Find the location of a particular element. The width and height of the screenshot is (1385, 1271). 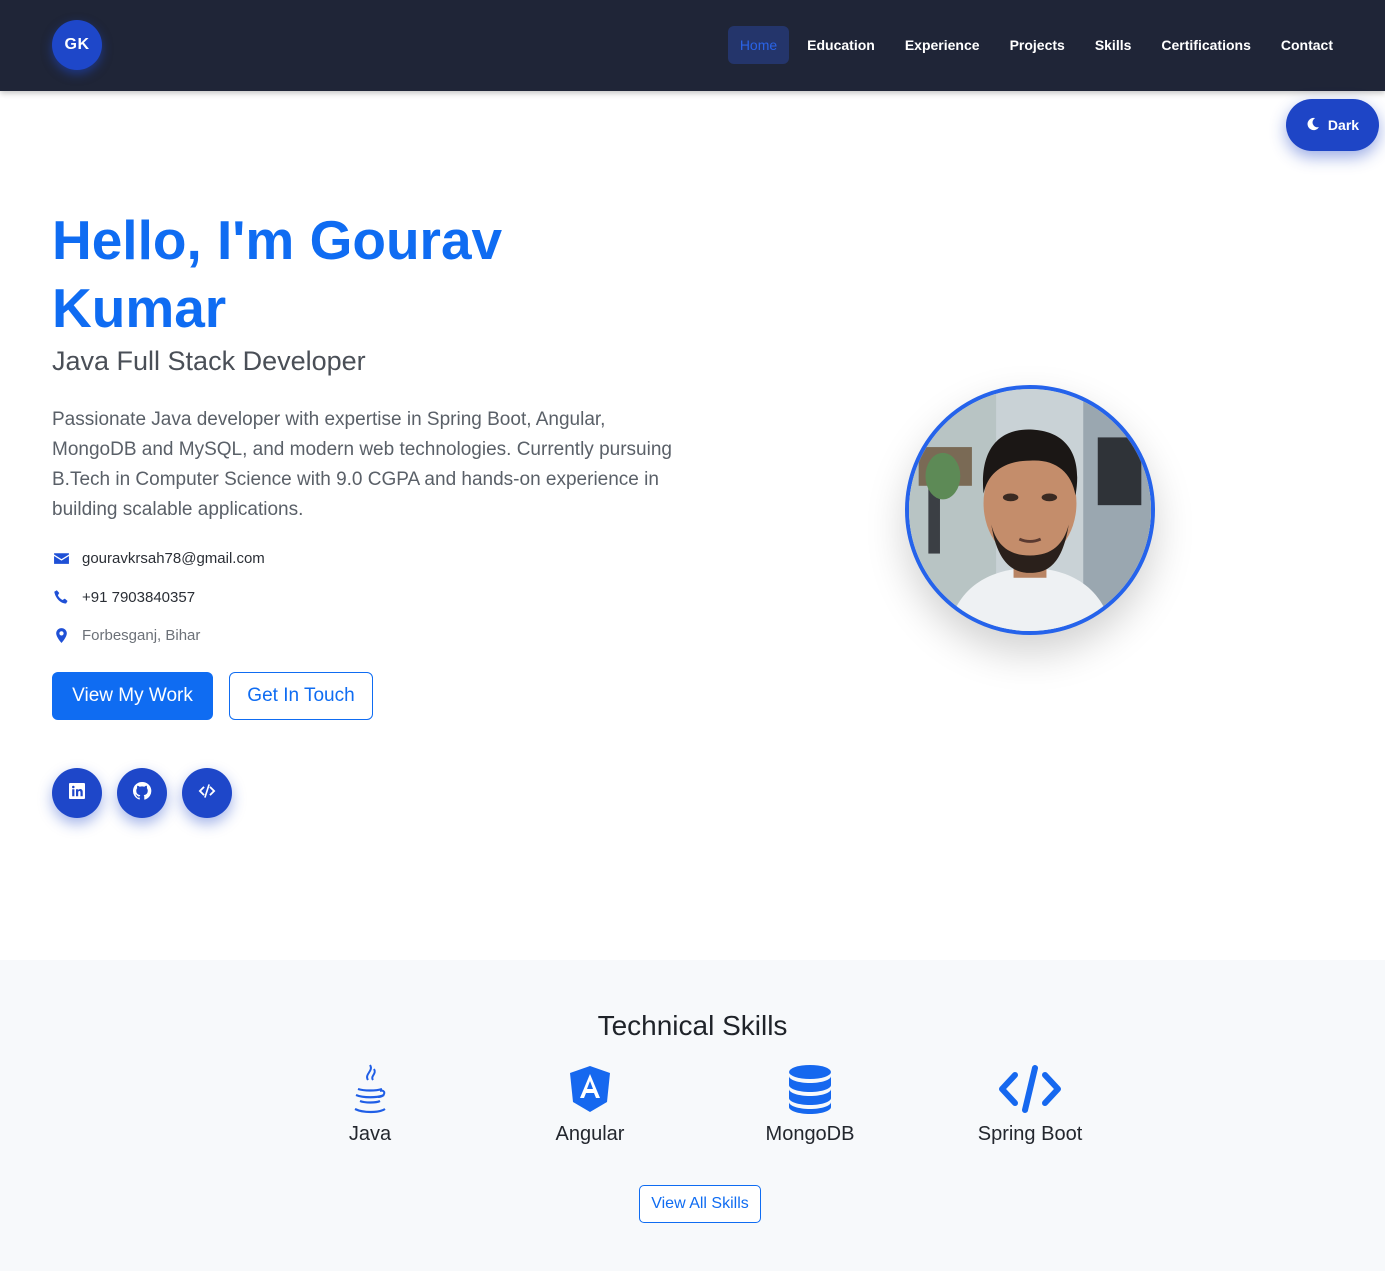

view-my-work-button: View My Work is located at coordinates (132, 696).